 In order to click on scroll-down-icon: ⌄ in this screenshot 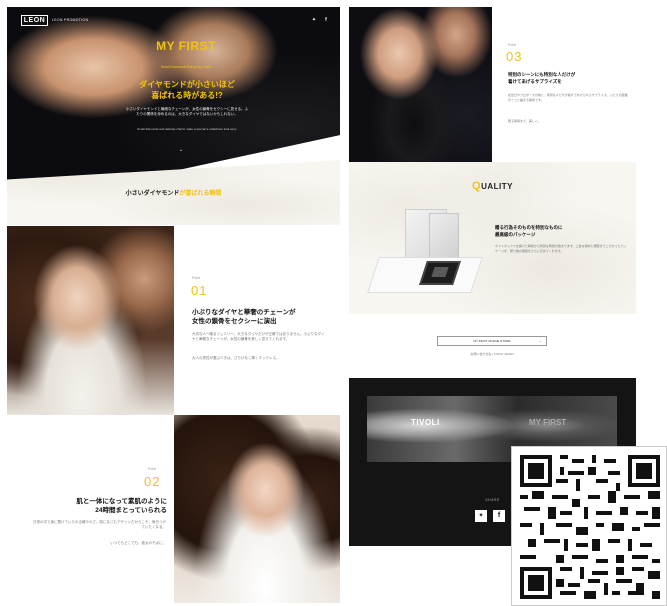, I will do `click(181, 150)`.